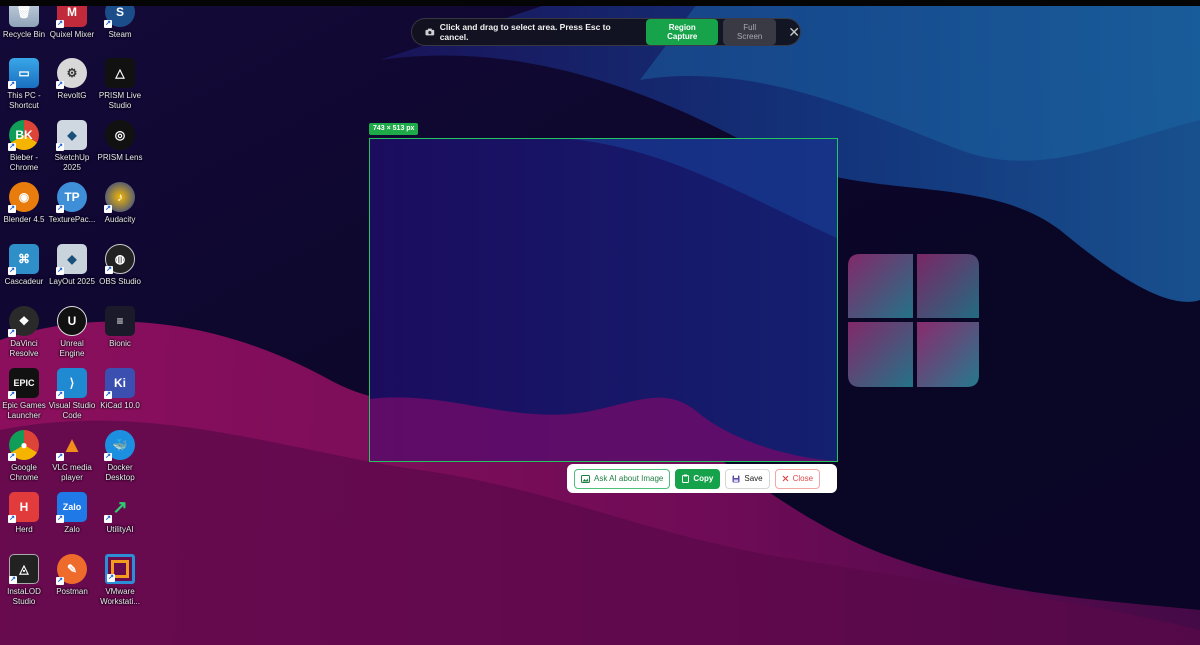 The width and height of the screenshot is (1200, 645). Describe the element at coordinates (71, 507) in the screenshot. I see `zalo-icon: Zalo ↗` at that location.